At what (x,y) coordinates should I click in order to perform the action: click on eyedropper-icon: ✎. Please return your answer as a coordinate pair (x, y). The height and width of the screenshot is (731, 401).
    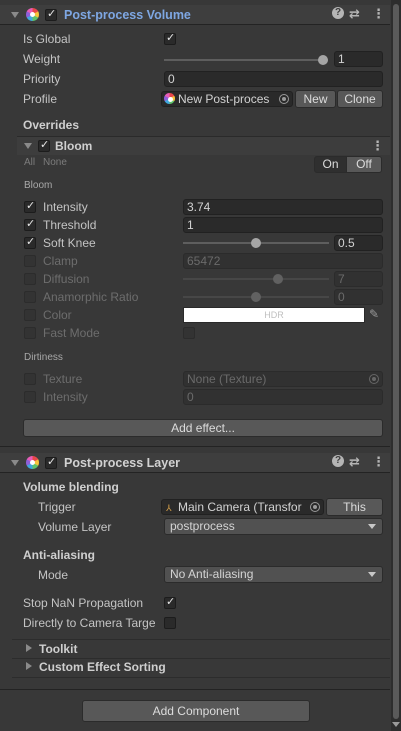
    Looking at the image, I should click on (374, 314).